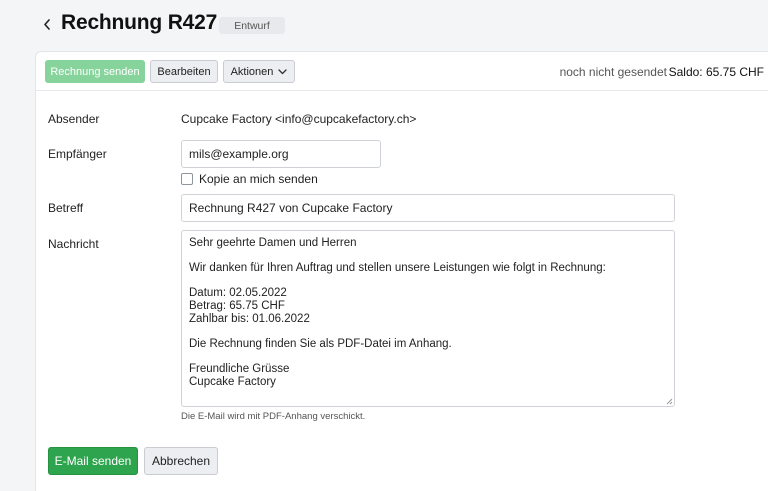 This screenshot has width=768, height=491. I want to click on resize-handle-icon, so click(669, 401).